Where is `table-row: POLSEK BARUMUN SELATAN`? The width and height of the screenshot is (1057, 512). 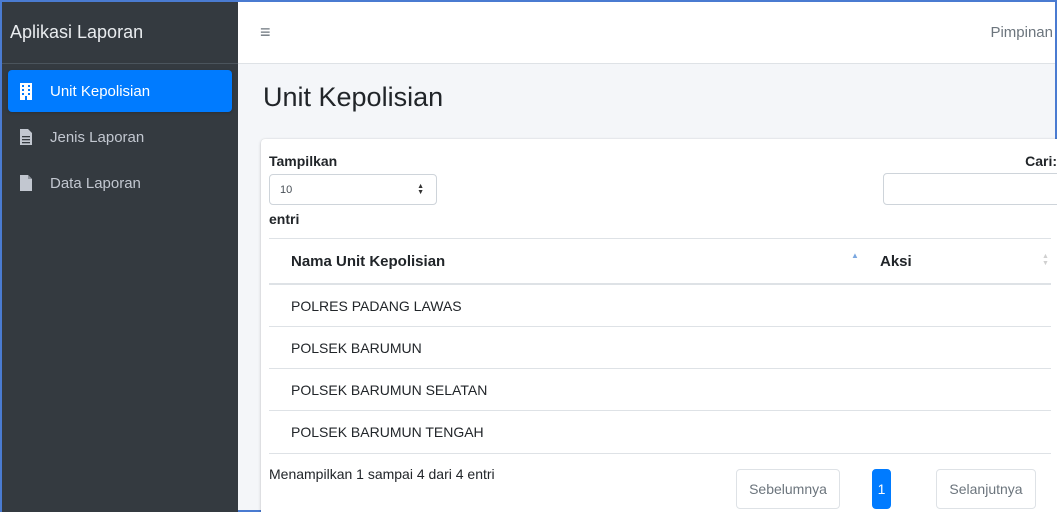
table-row: POLSEK BARUMUN SELATAN is located at coordinates (660, 390).